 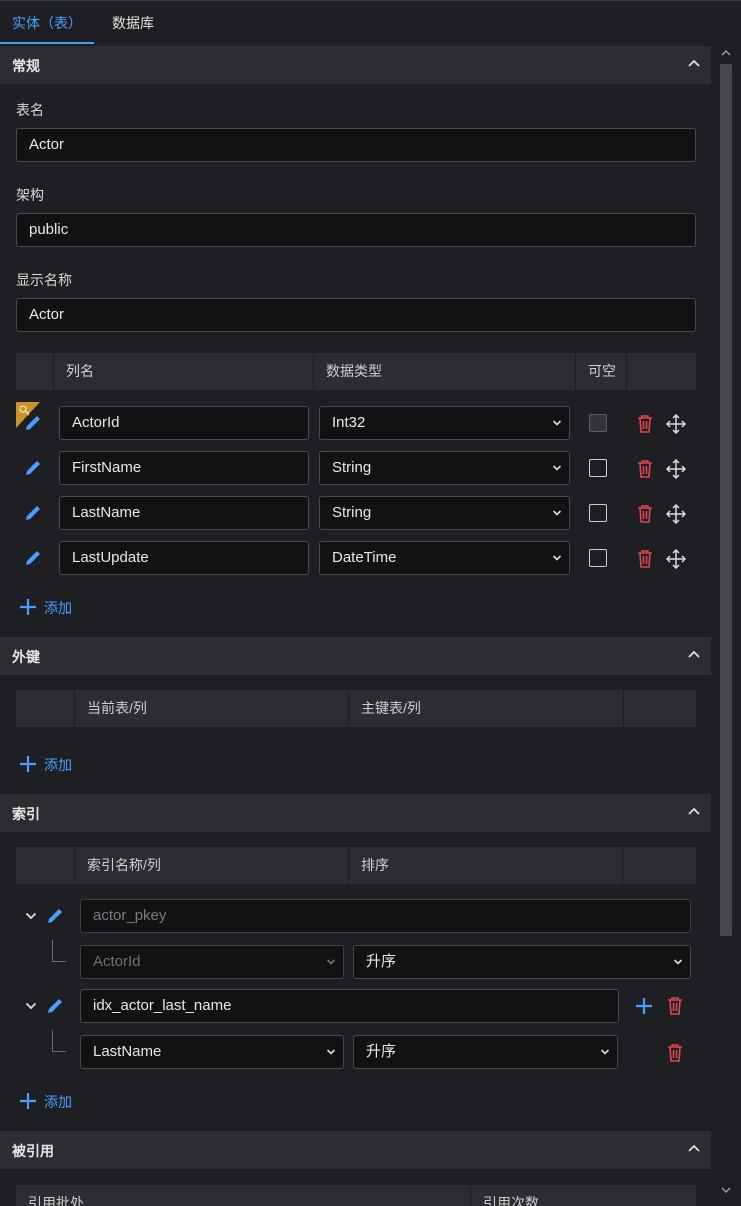 I want to click on schema-label: 架构, so click(x=30, y=195).